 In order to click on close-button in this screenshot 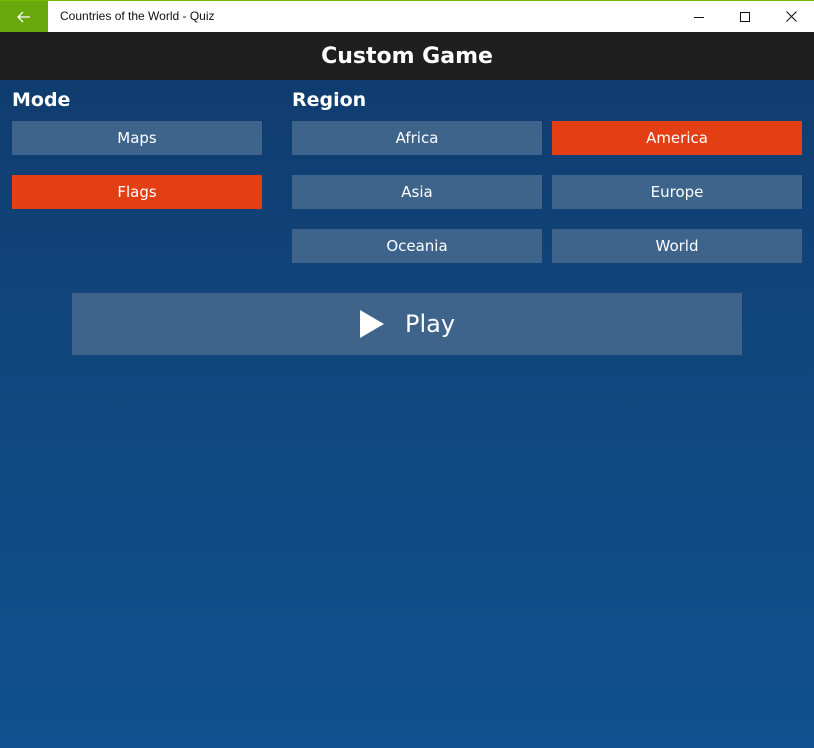, I will do `click(791, 16)`.